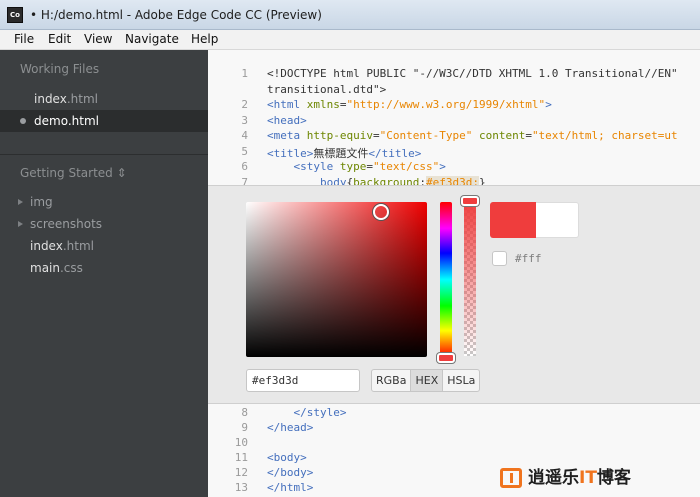  I want to click on line-number: 5, so click(244, 151).